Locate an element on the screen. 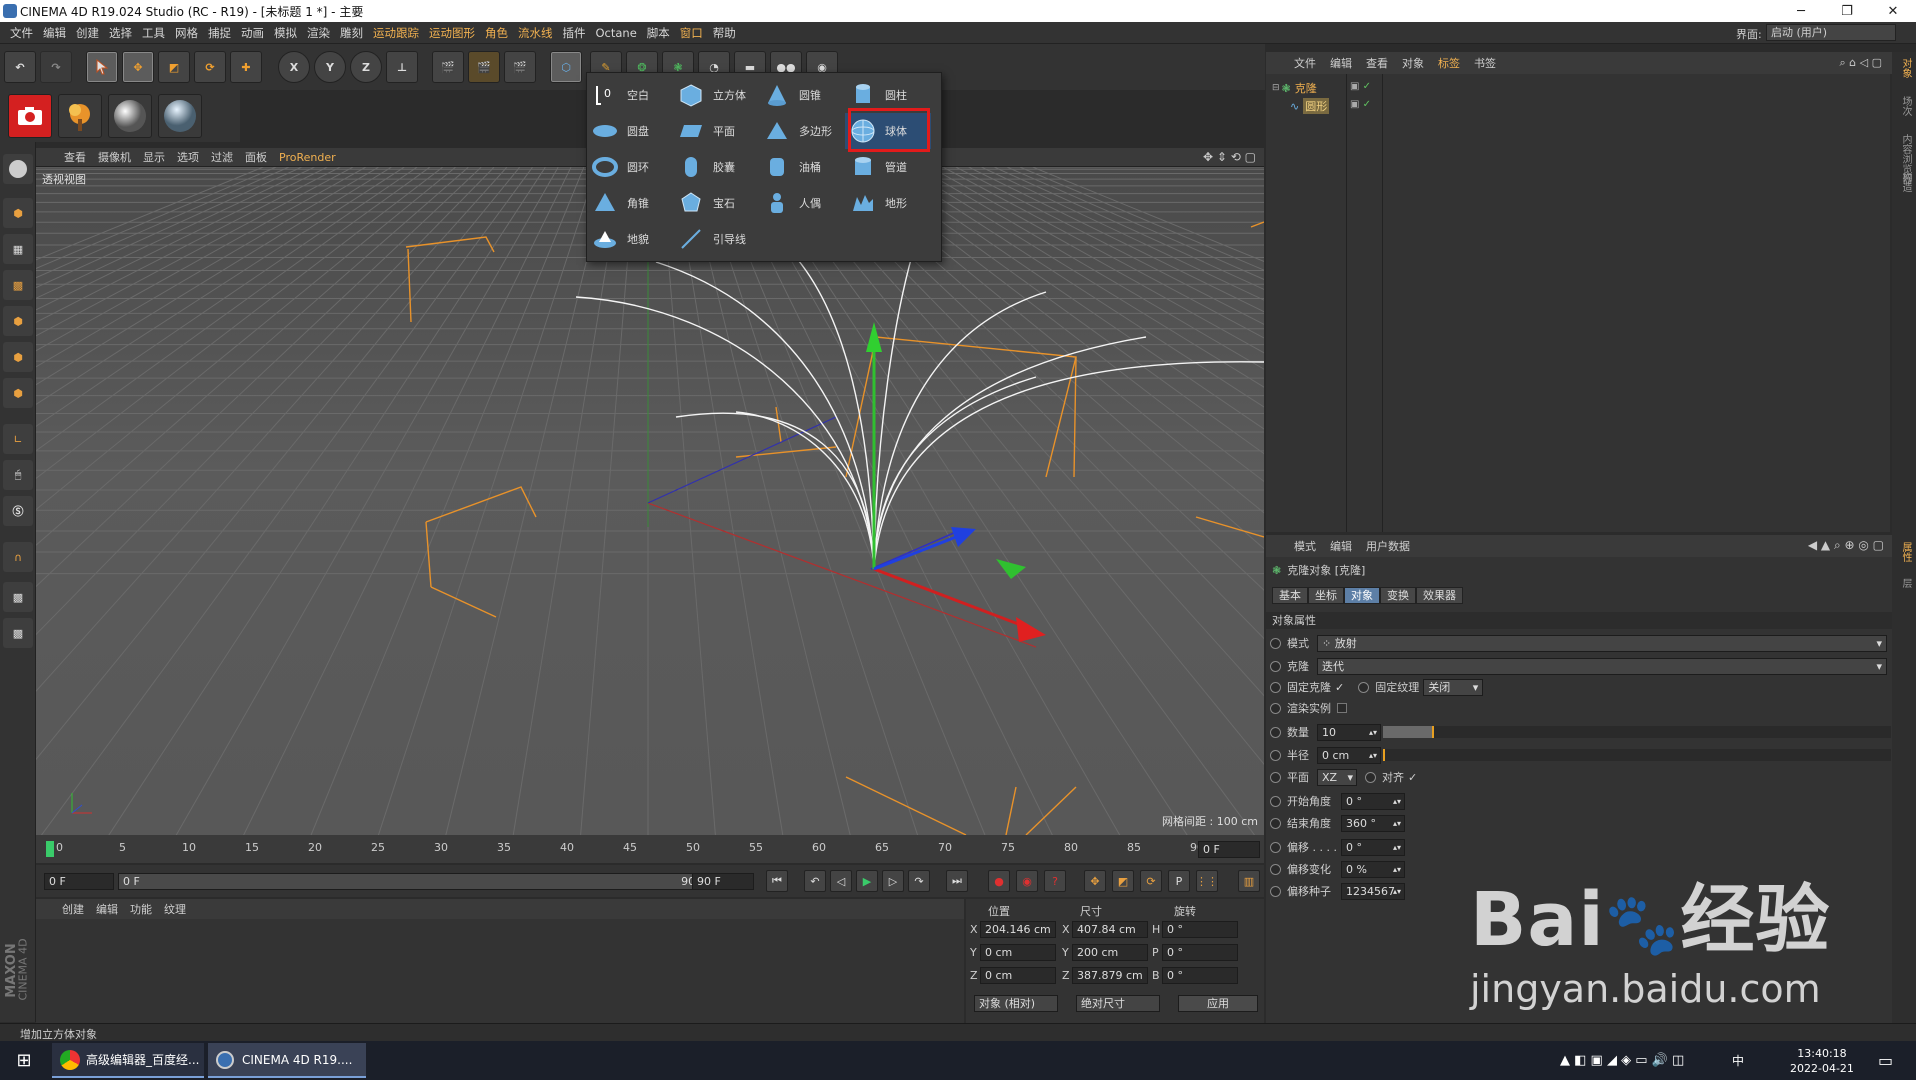 The image size is (1916, 1080). position-field: 204.146 cm is located at coordinates (1018, 929).